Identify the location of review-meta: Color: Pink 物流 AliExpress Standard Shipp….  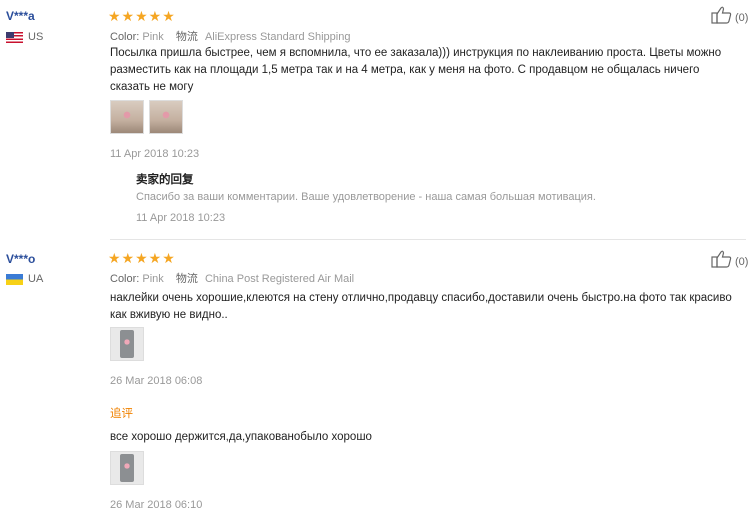
(230, 36).